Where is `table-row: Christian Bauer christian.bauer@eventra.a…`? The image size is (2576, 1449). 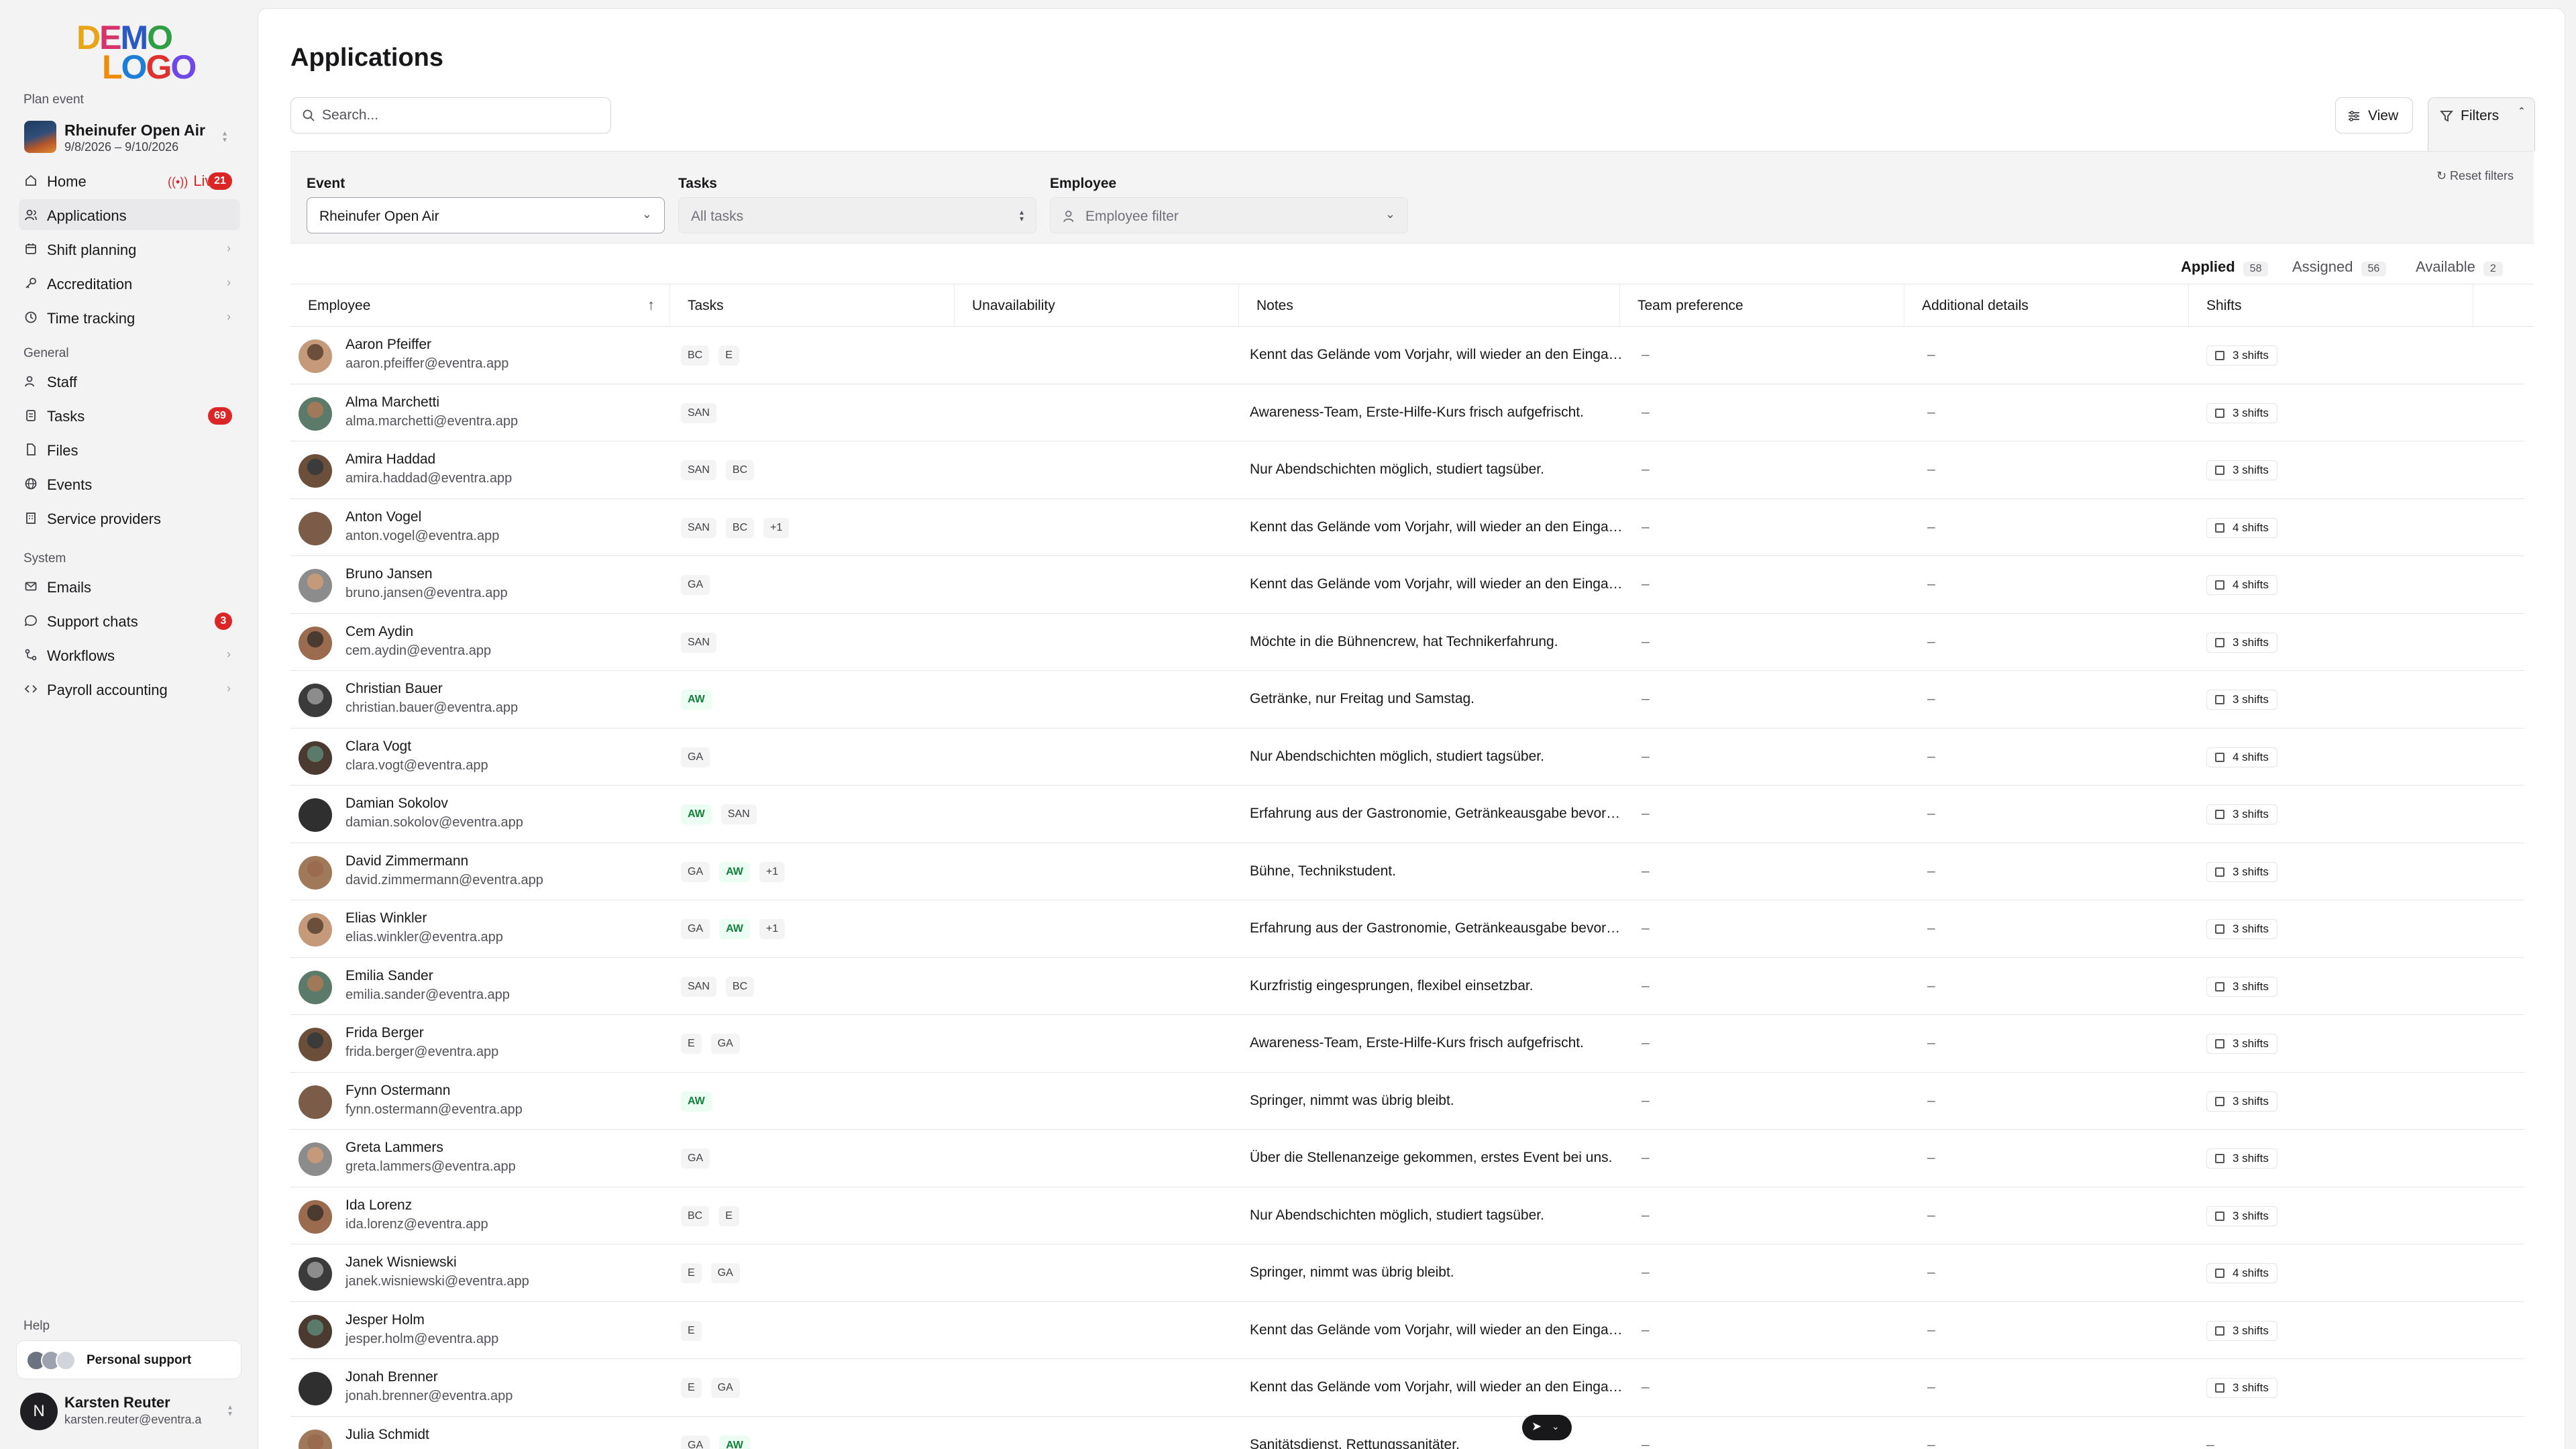 table-row: Christian Bauer christian.bauer@eventra.a… is located at coordinates (1407, 700).